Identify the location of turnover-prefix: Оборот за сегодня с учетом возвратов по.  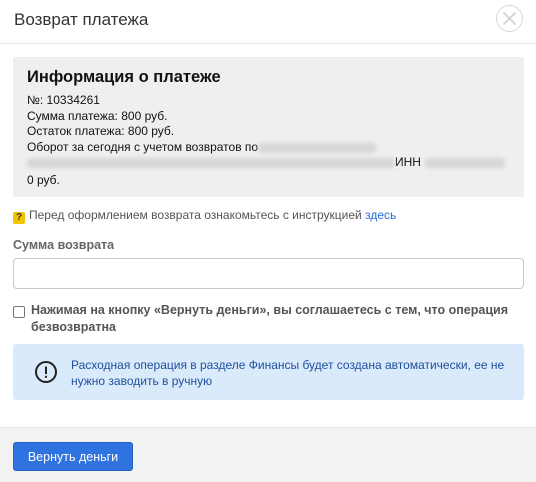
(143, 147).